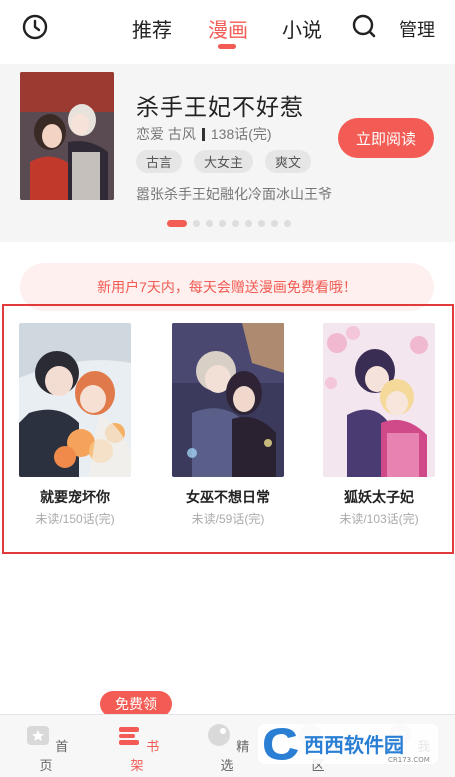  Describe the element at coordinates (234, 194) in the screenshot. I see `featured-description: 嚣张杀手王妃融化冷面冰山王爷` at that location.